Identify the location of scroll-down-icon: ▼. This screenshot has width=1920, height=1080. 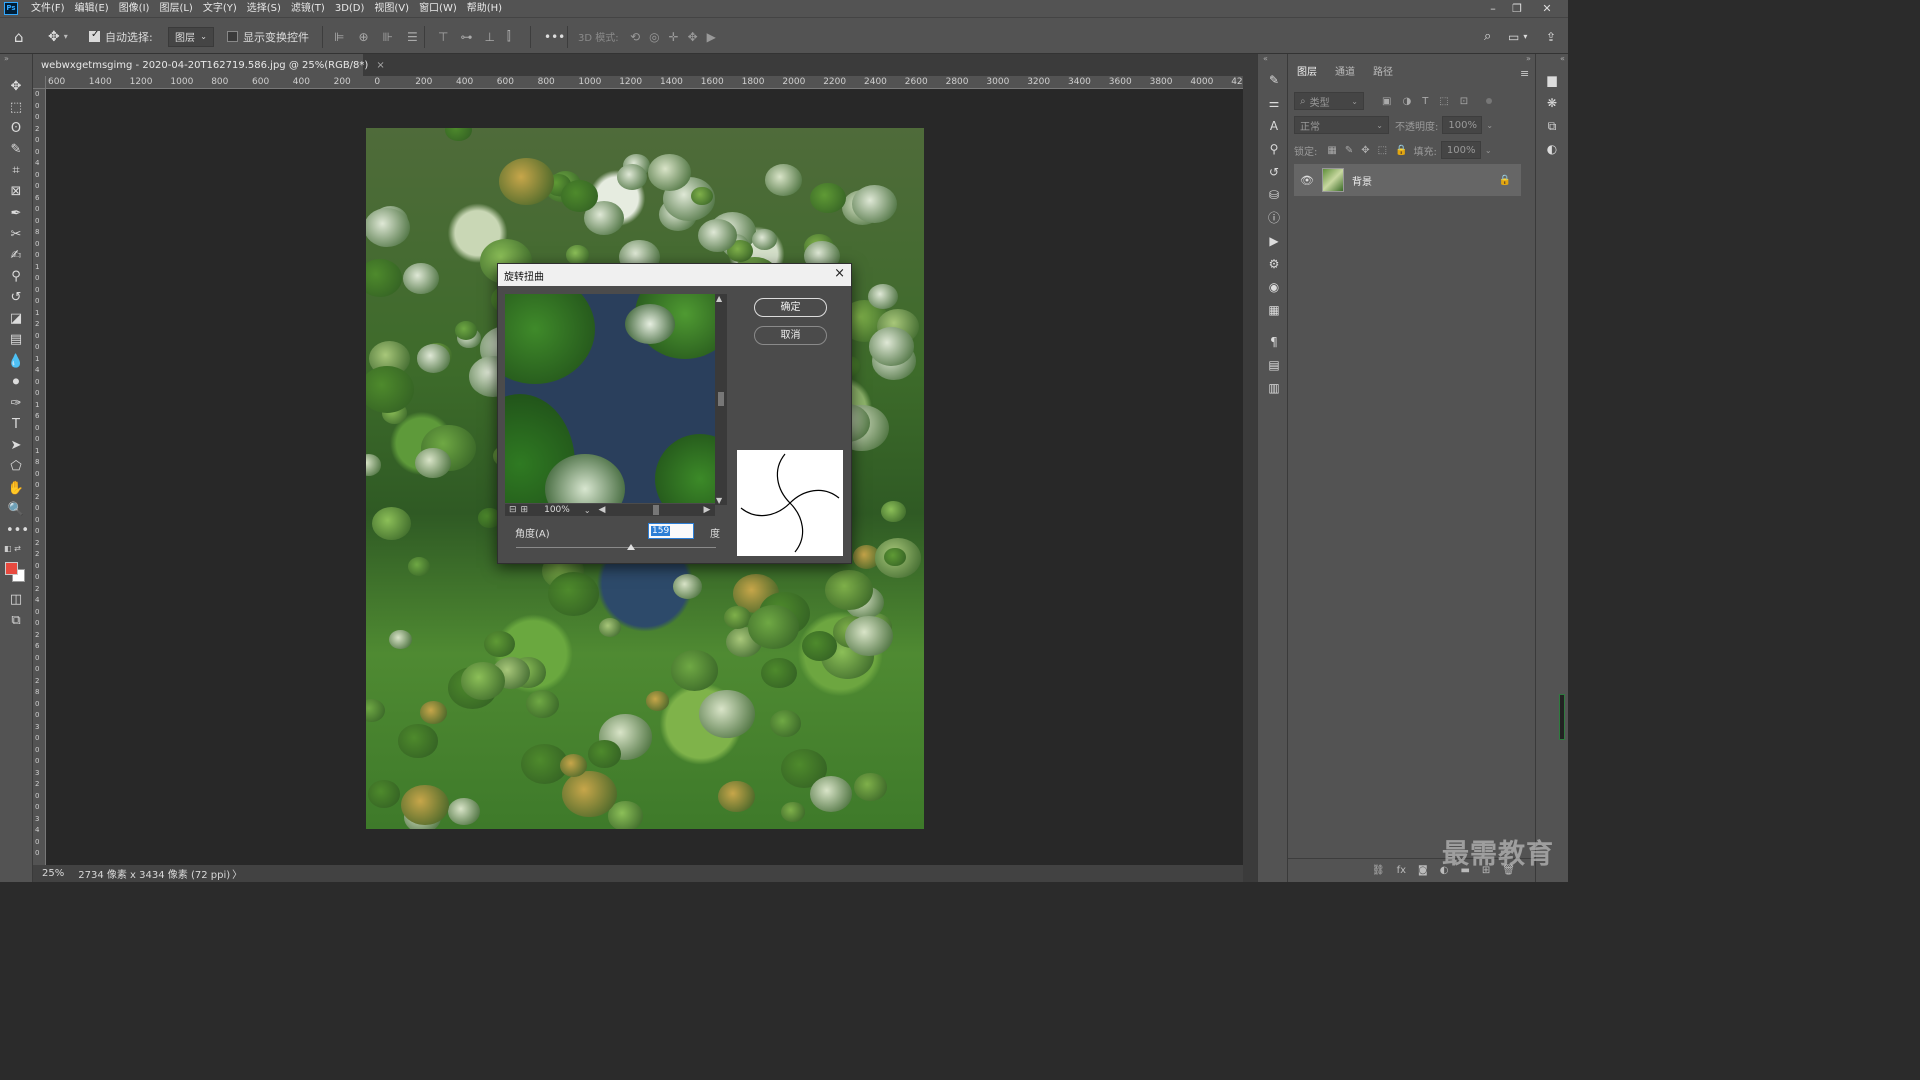
(719, 500).